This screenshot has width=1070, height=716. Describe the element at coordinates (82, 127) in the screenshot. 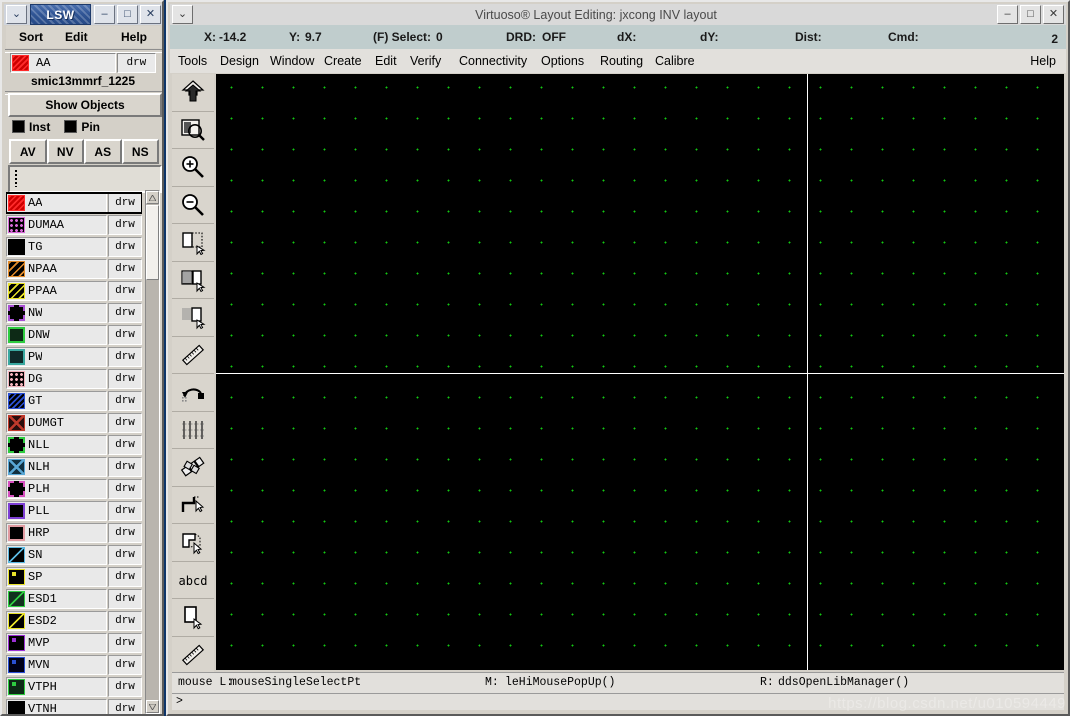

I see `object-toggle-pin: Pin` at that location.